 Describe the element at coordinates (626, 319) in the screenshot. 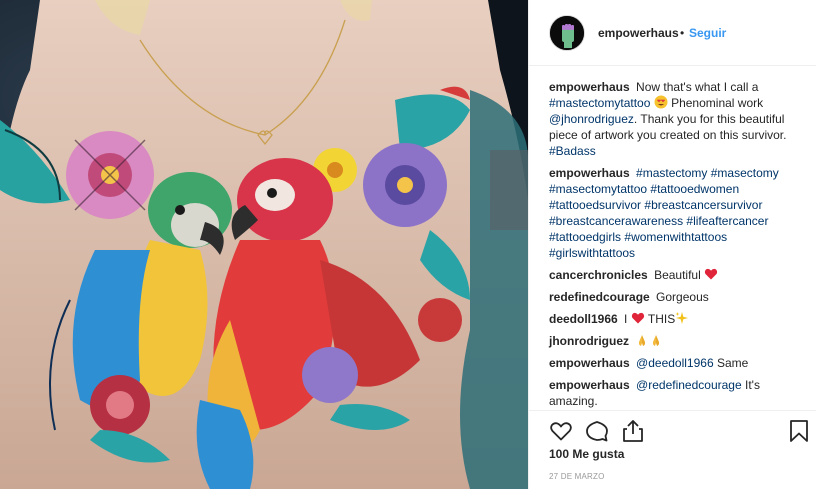

I see `comment-text: I` at that location.